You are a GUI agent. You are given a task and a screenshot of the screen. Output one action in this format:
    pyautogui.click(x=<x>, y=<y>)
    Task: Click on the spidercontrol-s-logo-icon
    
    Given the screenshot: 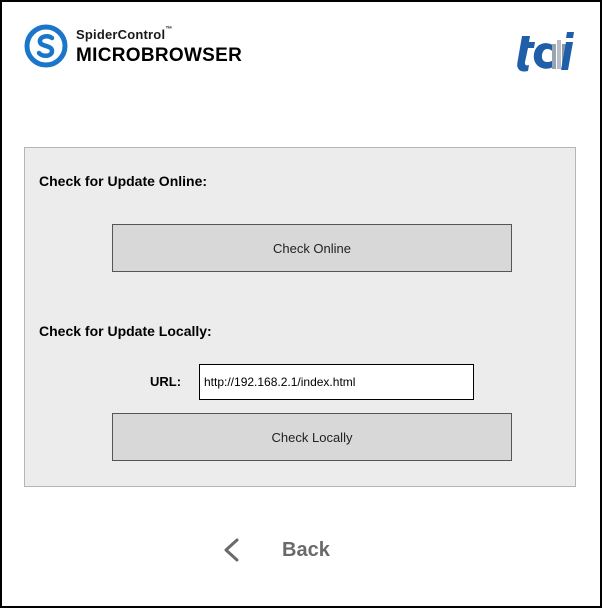 What is the action you would take?
    pyautogui.click(x=46, y=46)
    